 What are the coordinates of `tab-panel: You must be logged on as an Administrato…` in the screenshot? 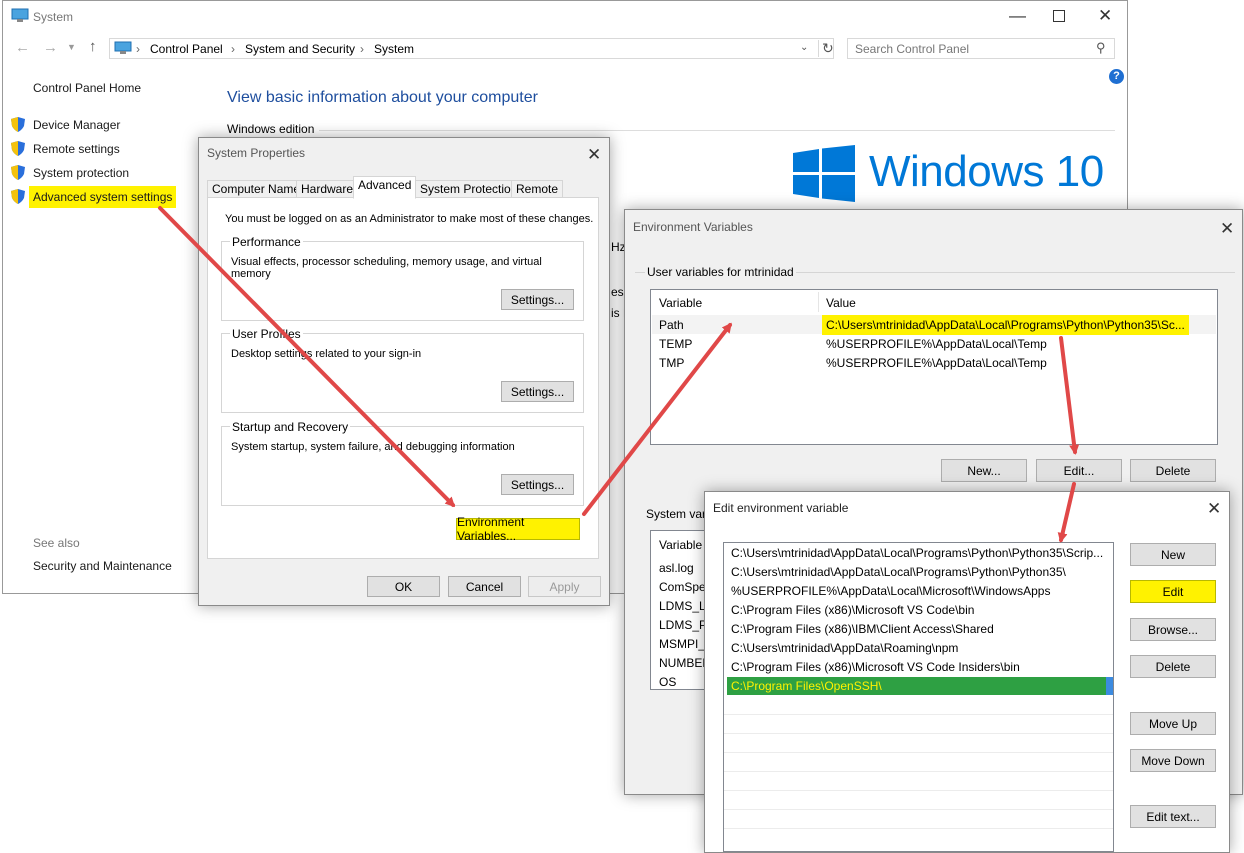 It's located at (403, 378).